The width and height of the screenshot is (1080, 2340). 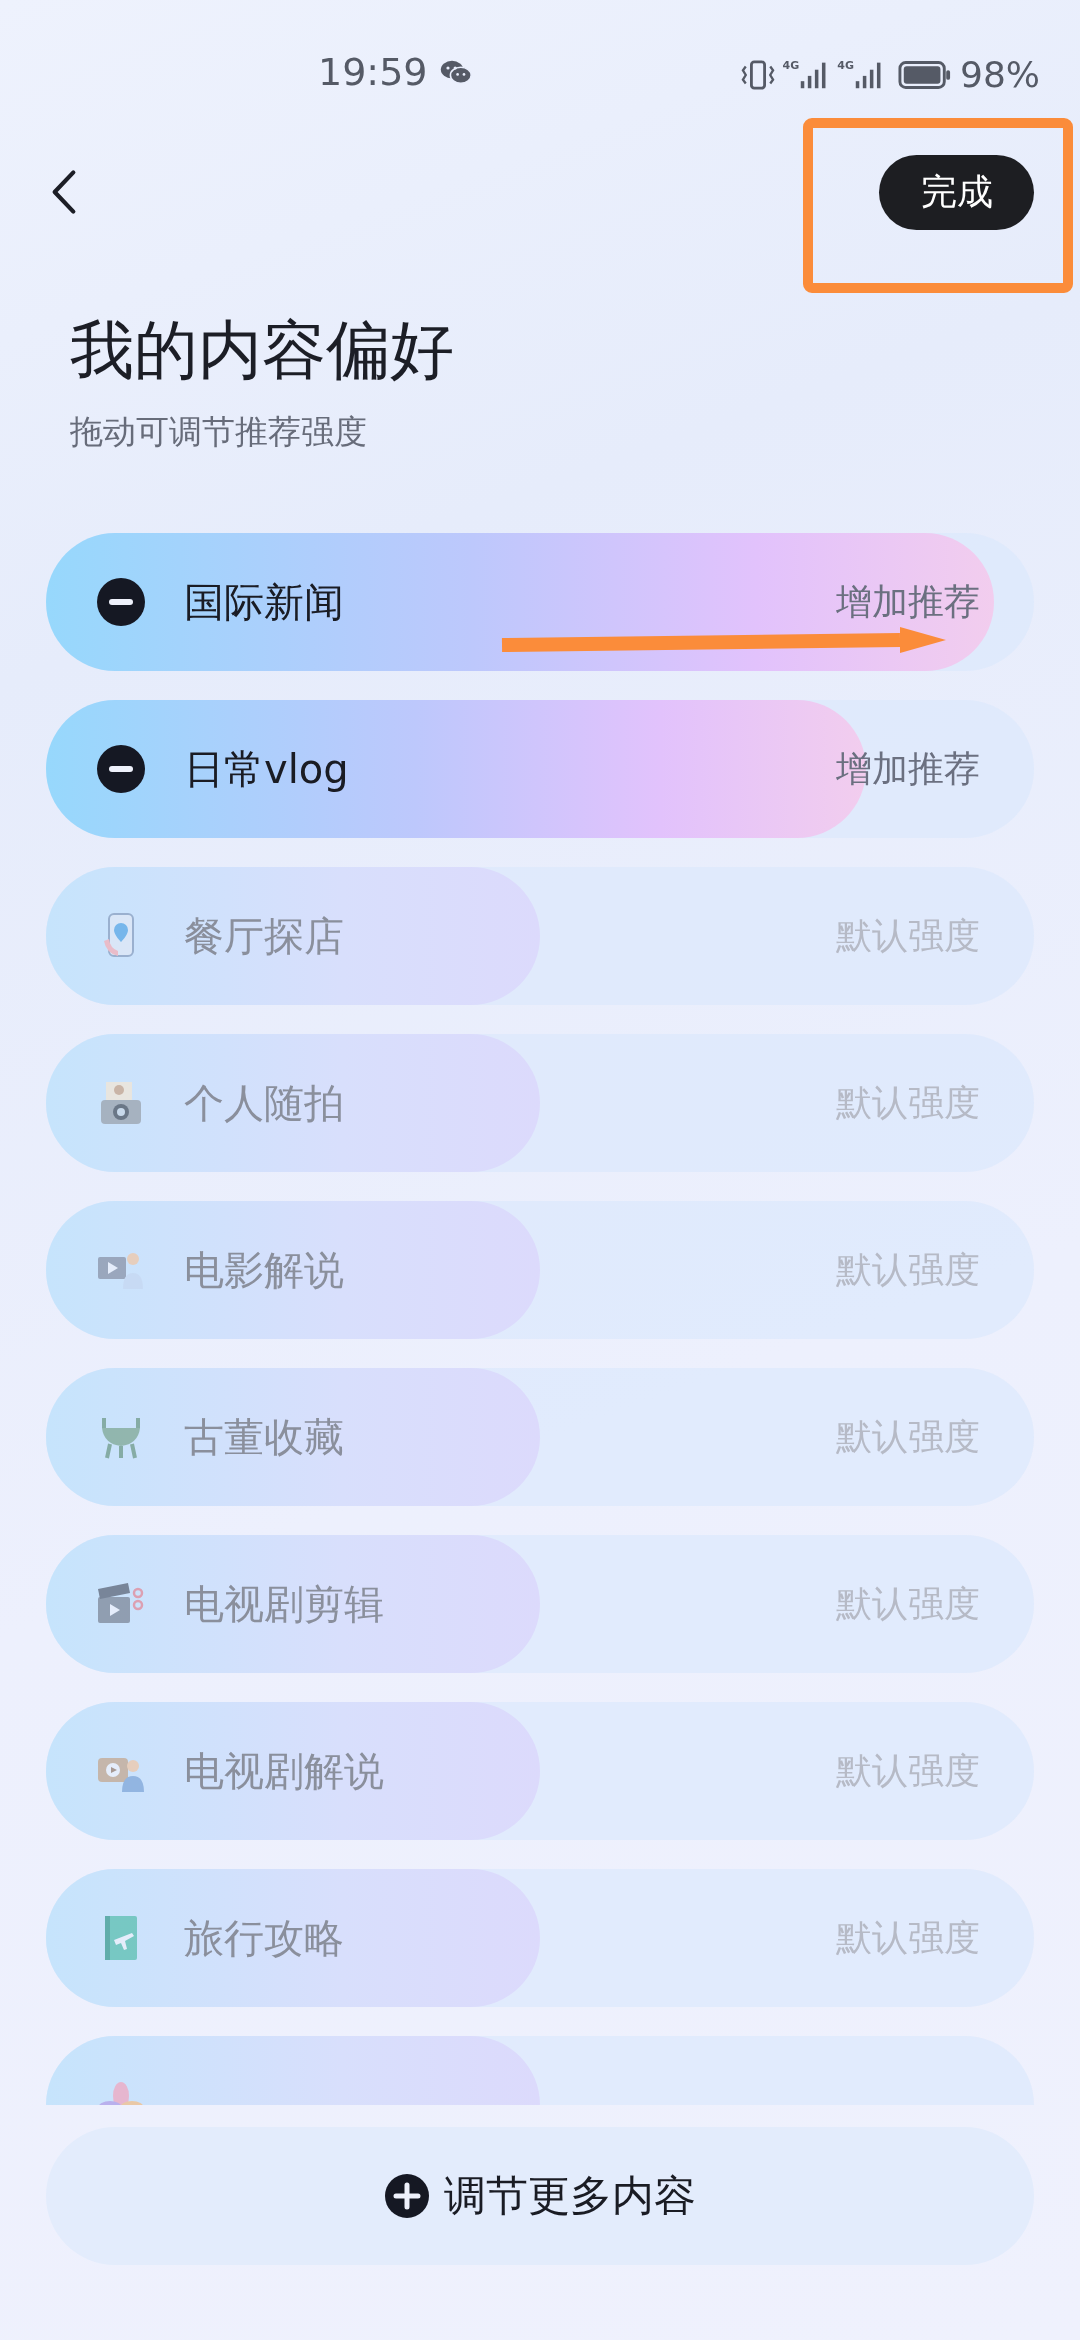 What do you see at coordinates (264, 602) in the screenshot?
I see `topic-label: 国际新闻` at bounding box center [264, 602].